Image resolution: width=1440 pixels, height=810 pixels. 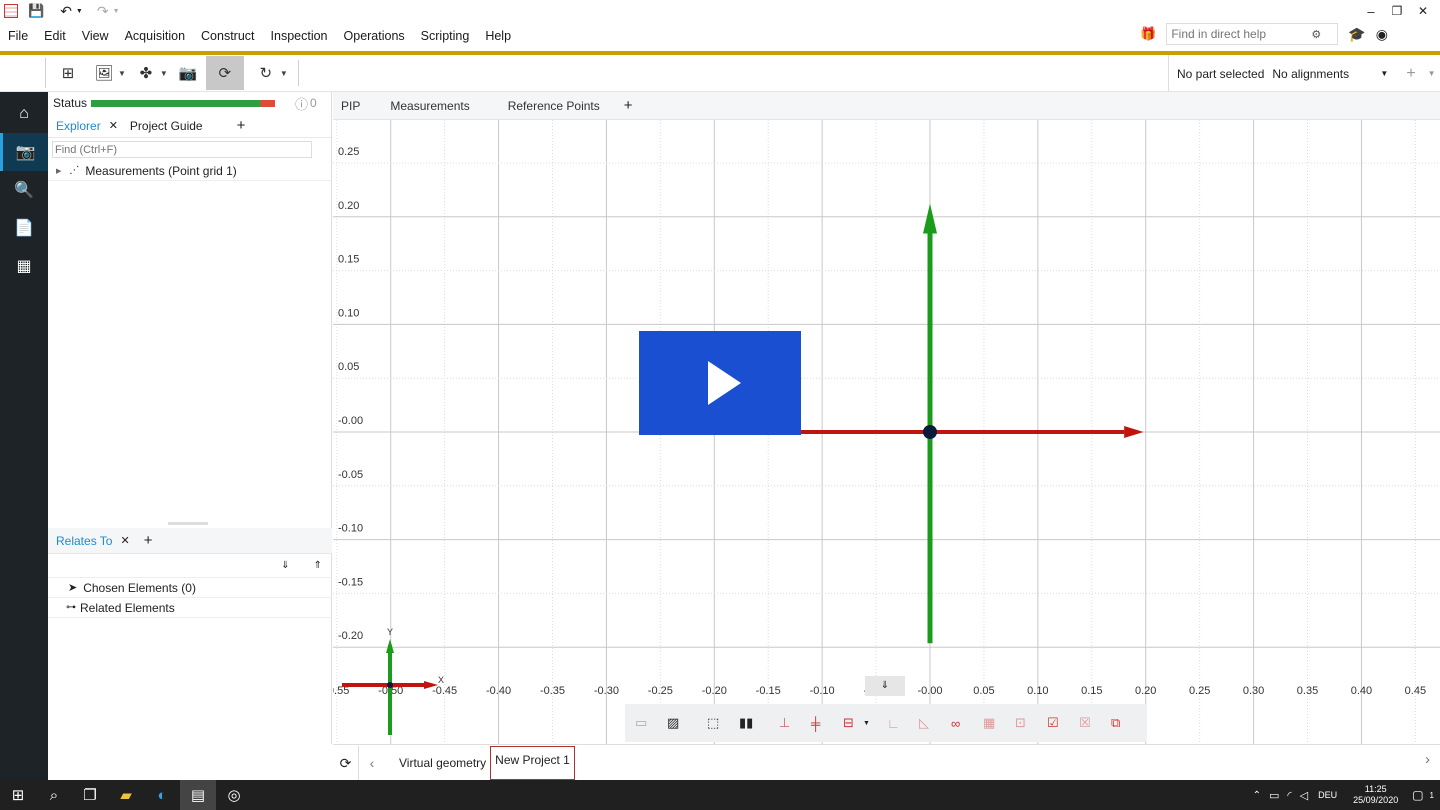 I want to click on windows-start-icon: ⊞, so click(x=18, y=795).